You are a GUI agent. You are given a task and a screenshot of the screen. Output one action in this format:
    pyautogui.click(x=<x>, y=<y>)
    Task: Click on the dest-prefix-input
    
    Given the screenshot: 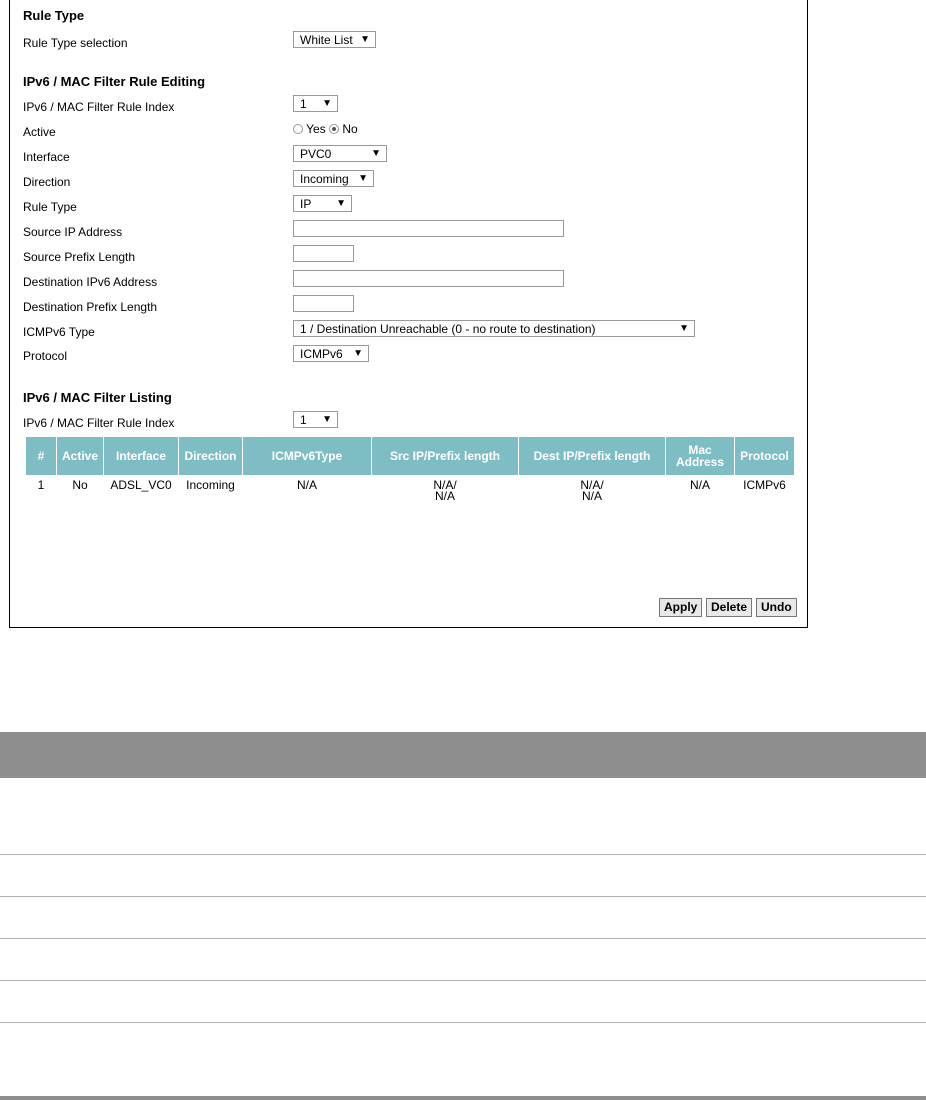 What is the action you would take?
    pyautogui.click(x=323, y=303)
    